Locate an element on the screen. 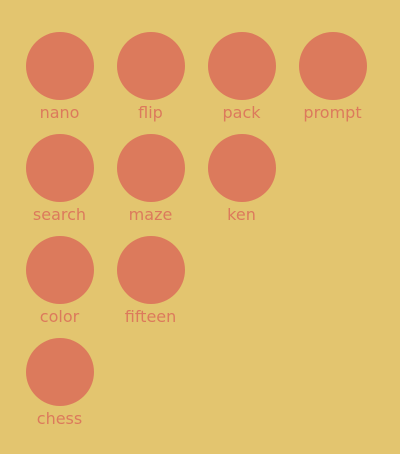  nano-app-icon is located at coordinates (59, 66).